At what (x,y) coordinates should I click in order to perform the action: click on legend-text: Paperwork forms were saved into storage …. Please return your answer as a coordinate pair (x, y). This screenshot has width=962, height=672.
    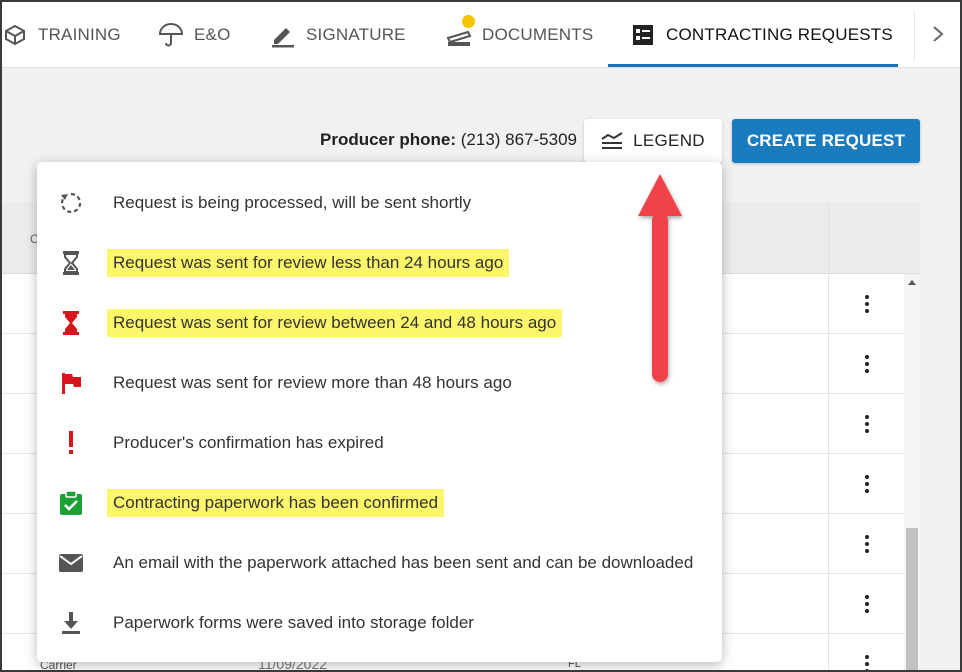
    Looking at the image, I should click on (293, 622).